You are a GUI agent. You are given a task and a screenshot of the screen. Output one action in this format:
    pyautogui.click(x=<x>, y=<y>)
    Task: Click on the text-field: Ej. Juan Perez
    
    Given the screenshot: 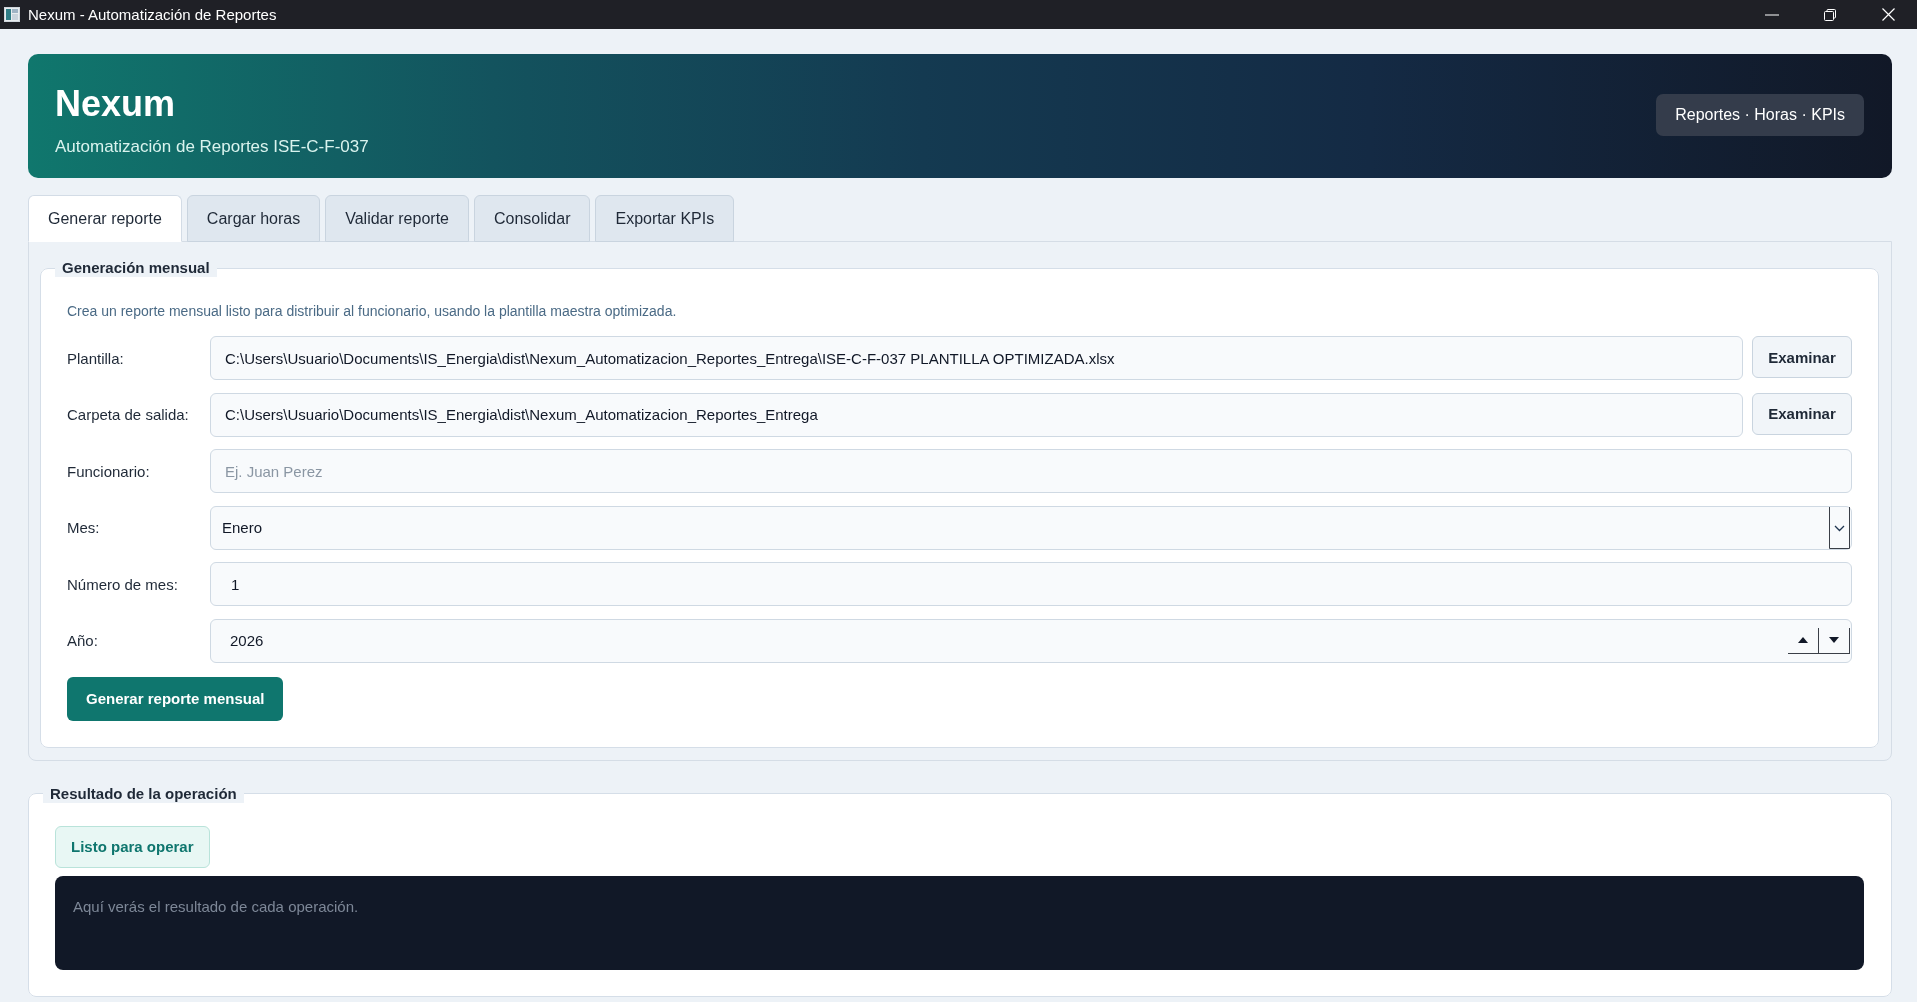 What is the action you would take?
    pyautogui.click(x=1031, y=471)
    